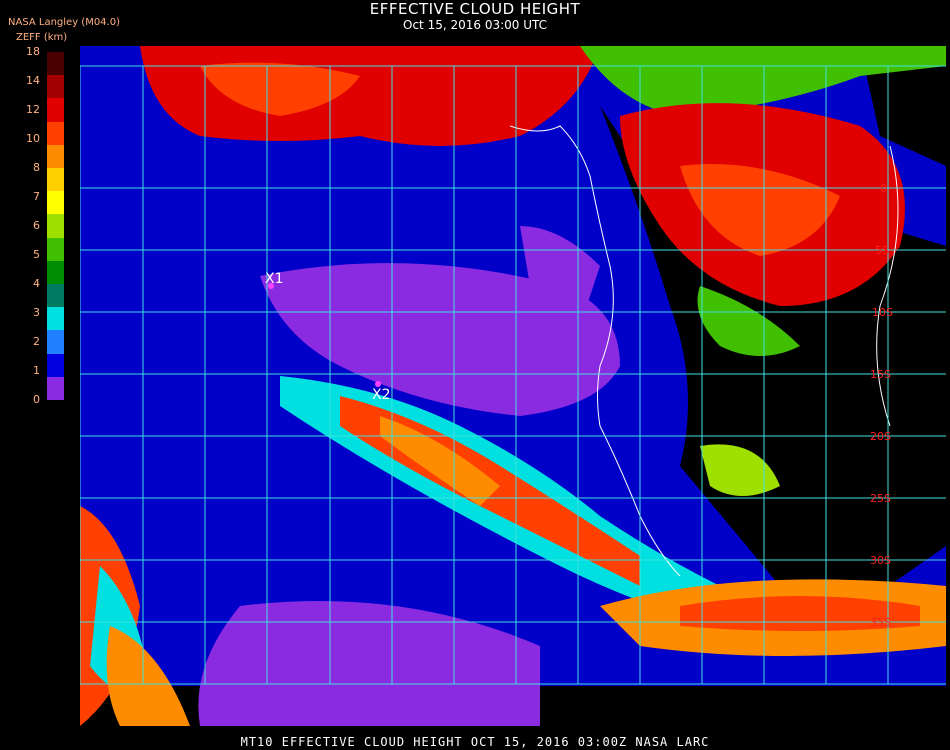 This screenshot has width=950, height=750. What do you see at coordinates (36, 341) in the screenshot?
I see `colorbar-tick-label: 2` at bounding box center [36, 341].